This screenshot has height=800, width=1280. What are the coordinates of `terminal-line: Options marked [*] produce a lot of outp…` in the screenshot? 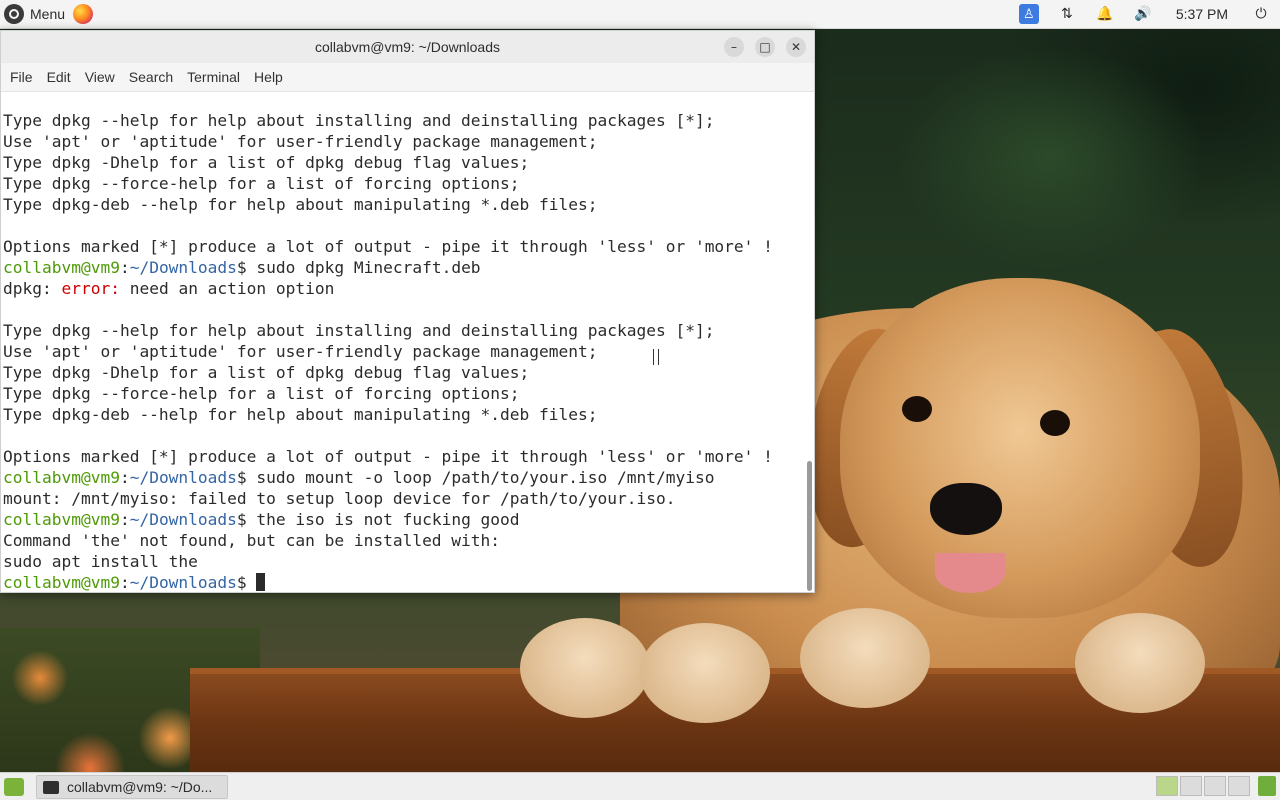 It's located at (388, 246).